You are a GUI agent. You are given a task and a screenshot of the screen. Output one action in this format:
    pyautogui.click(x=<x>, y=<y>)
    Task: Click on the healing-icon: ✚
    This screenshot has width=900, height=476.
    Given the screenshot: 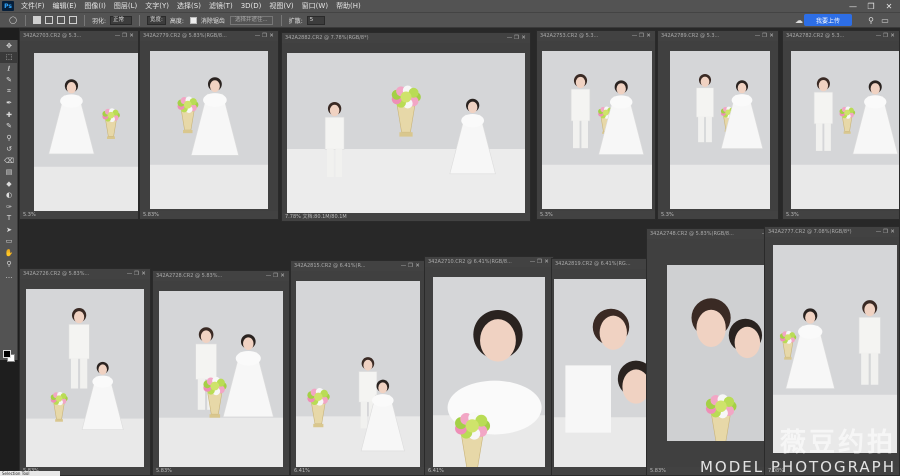 What is the action you would take?
    pyautogui.click(x=9, y=115)
    